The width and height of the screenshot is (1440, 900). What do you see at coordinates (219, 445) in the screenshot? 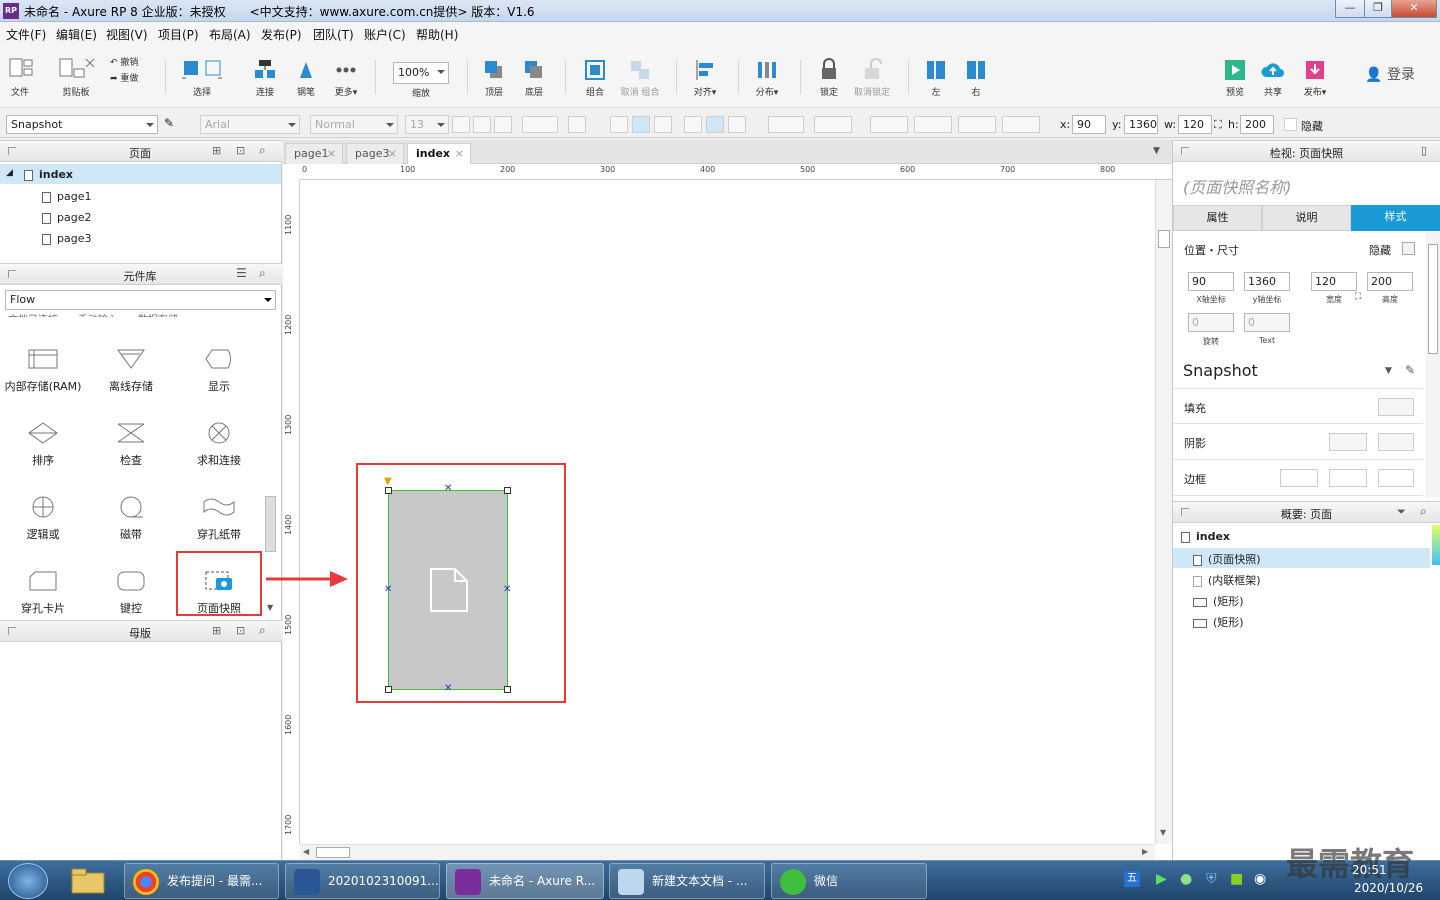
I see `widget-summing-junction: 求和连接` at bounding box center [219, 445].